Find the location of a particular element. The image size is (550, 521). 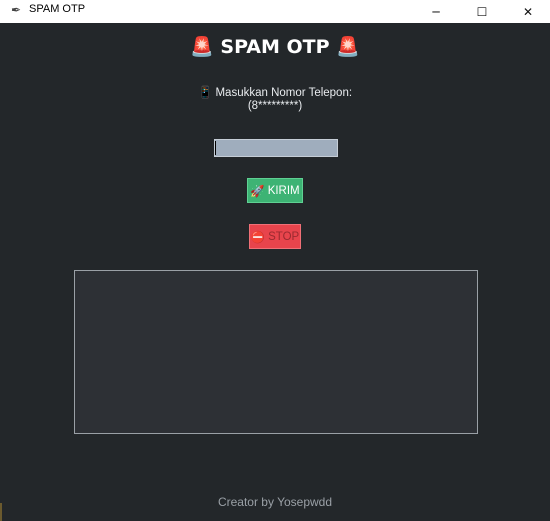

phone-prompt-line2: (8*********) is located at coordinates (275, 106).